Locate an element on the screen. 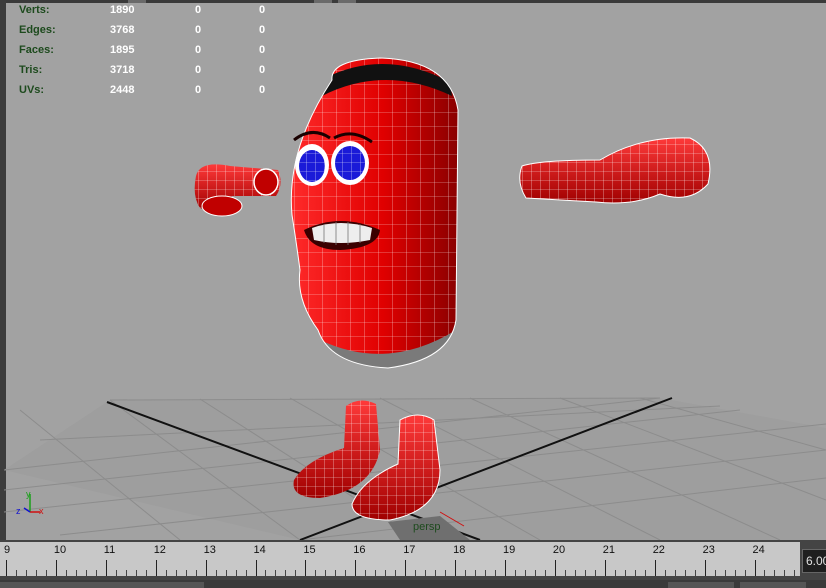 The height and width of the screenshot is (588, 826). character-body is located at coordinates (375, 215).